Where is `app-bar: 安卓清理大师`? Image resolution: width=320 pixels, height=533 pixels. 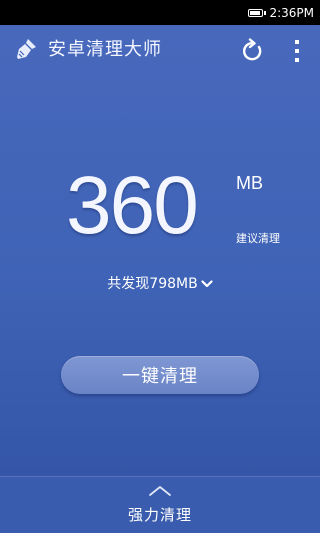 app-bar: 安卓清理大师 is located at coordinates (160, 50).